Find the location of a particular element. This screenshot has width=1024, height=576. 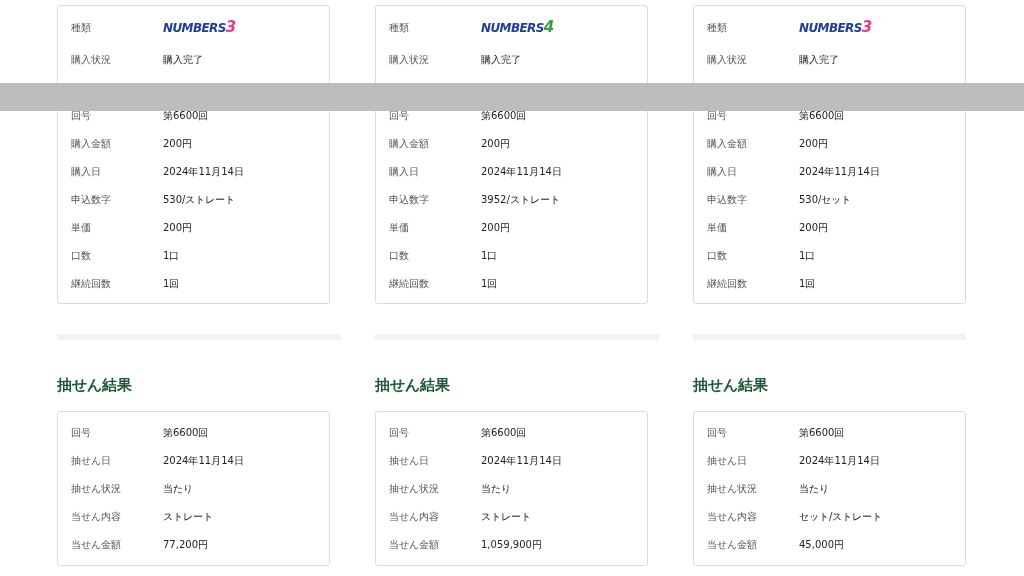

field-value: 3952/ストレート is located at coordinates (520, 199).